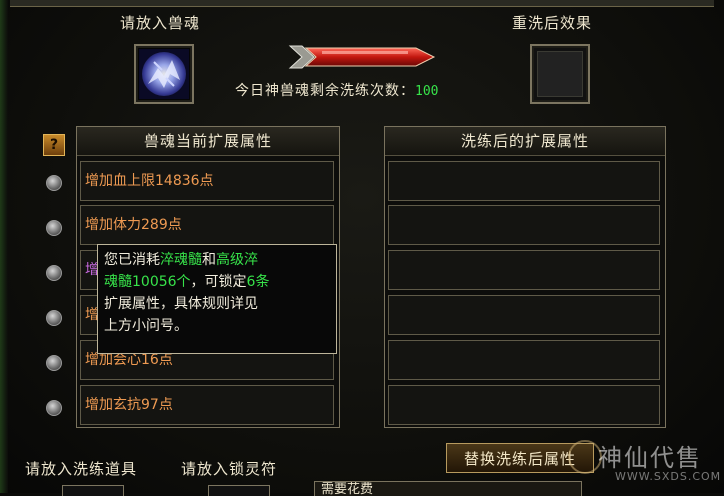 The height and width of the screenshot is (496, 724). I want to click on current-attr-title: 兽魂当前扩展属性, so click(208, 141).